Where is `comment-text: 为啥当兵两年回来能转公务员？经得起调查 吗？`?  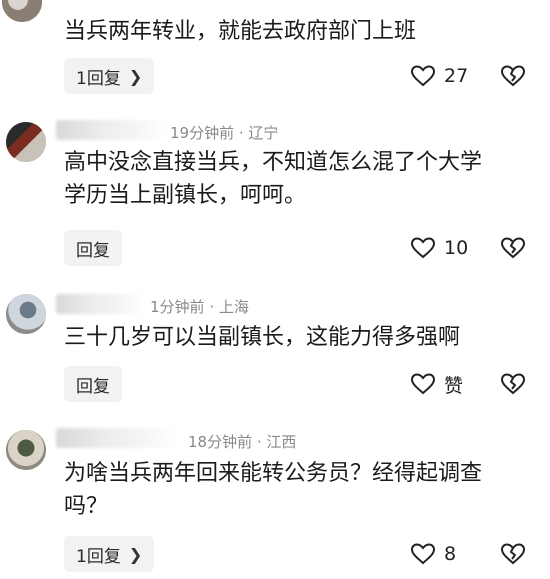
comment-text: 为啥当兵两年回来能转公务员？经得起调查 吗？ is located at coordinates (273, 490).